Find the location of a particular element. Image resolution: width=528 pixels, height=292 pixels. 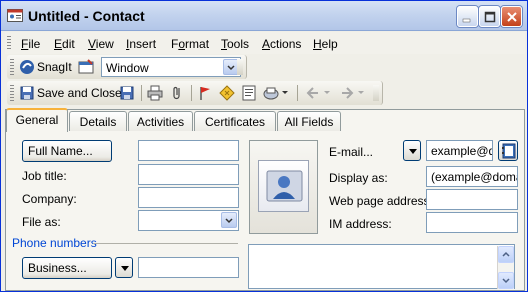

next-icon is located at coordinates (347, 93).